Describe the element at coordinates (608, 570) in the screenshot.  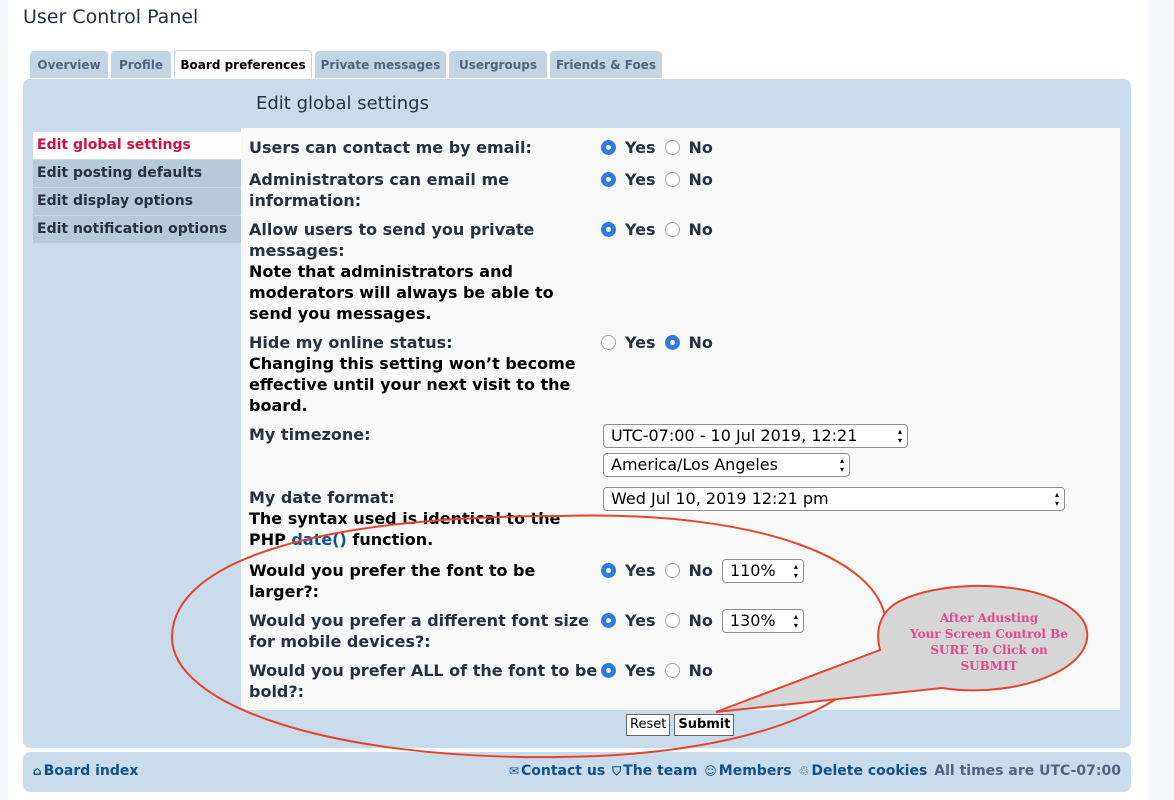
I see `font-larger-yes-radio` at that location.